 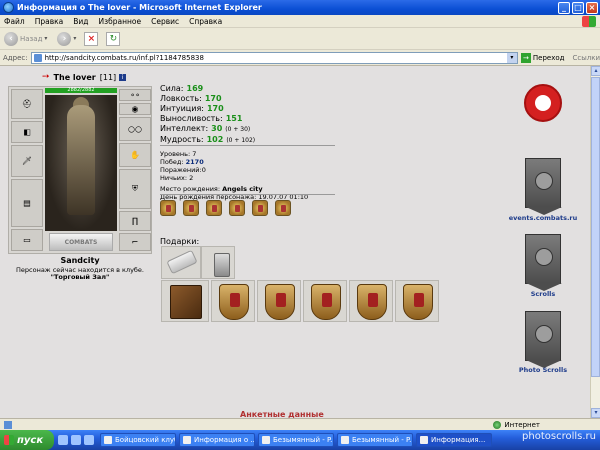 What do you see at coordinates (81, 90) in the screenshot?
I see `hp-bar: 2882/2882` at bounding box center [81, 90].